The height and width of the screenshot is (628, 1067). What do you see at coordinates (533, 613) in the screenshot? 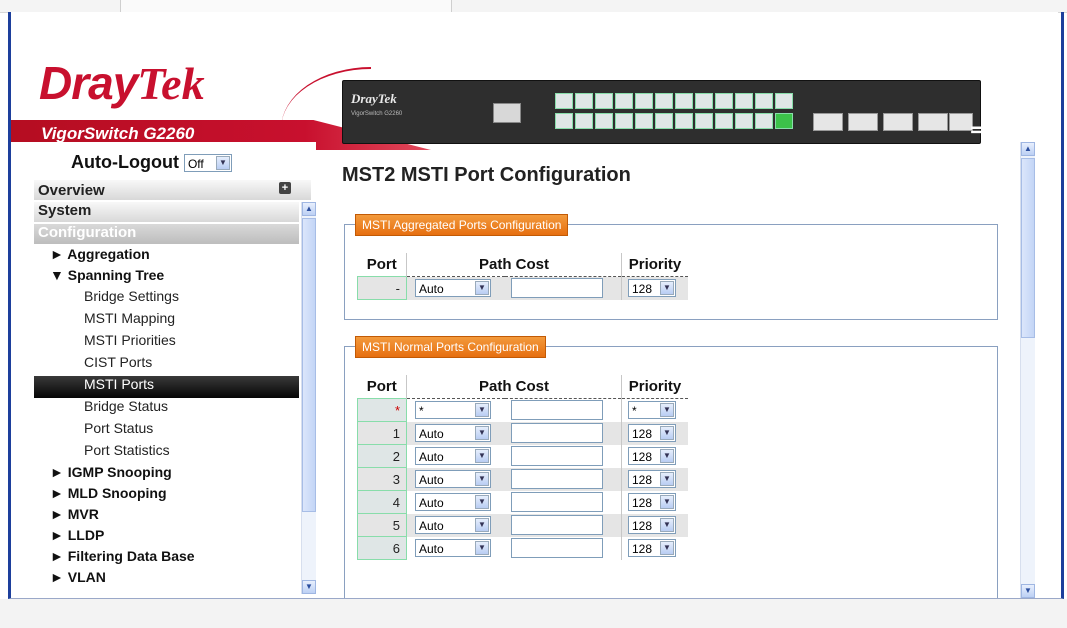
I see `status-bar` at bounding box center [533, 613].